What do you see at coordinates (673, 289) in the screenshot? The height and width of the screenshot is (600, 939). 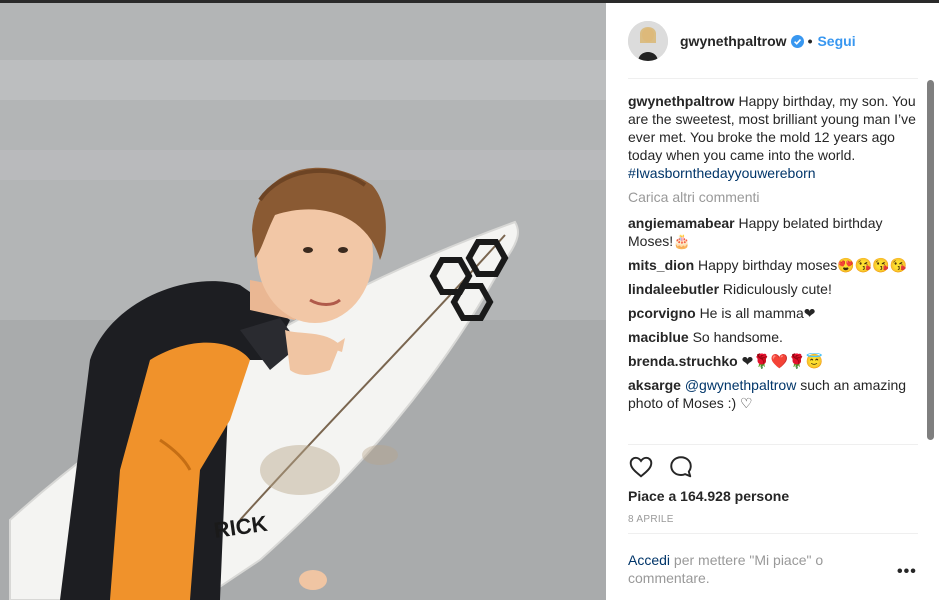 I see `comment-username: lindaleebutler` at bounding box center [673, 289].